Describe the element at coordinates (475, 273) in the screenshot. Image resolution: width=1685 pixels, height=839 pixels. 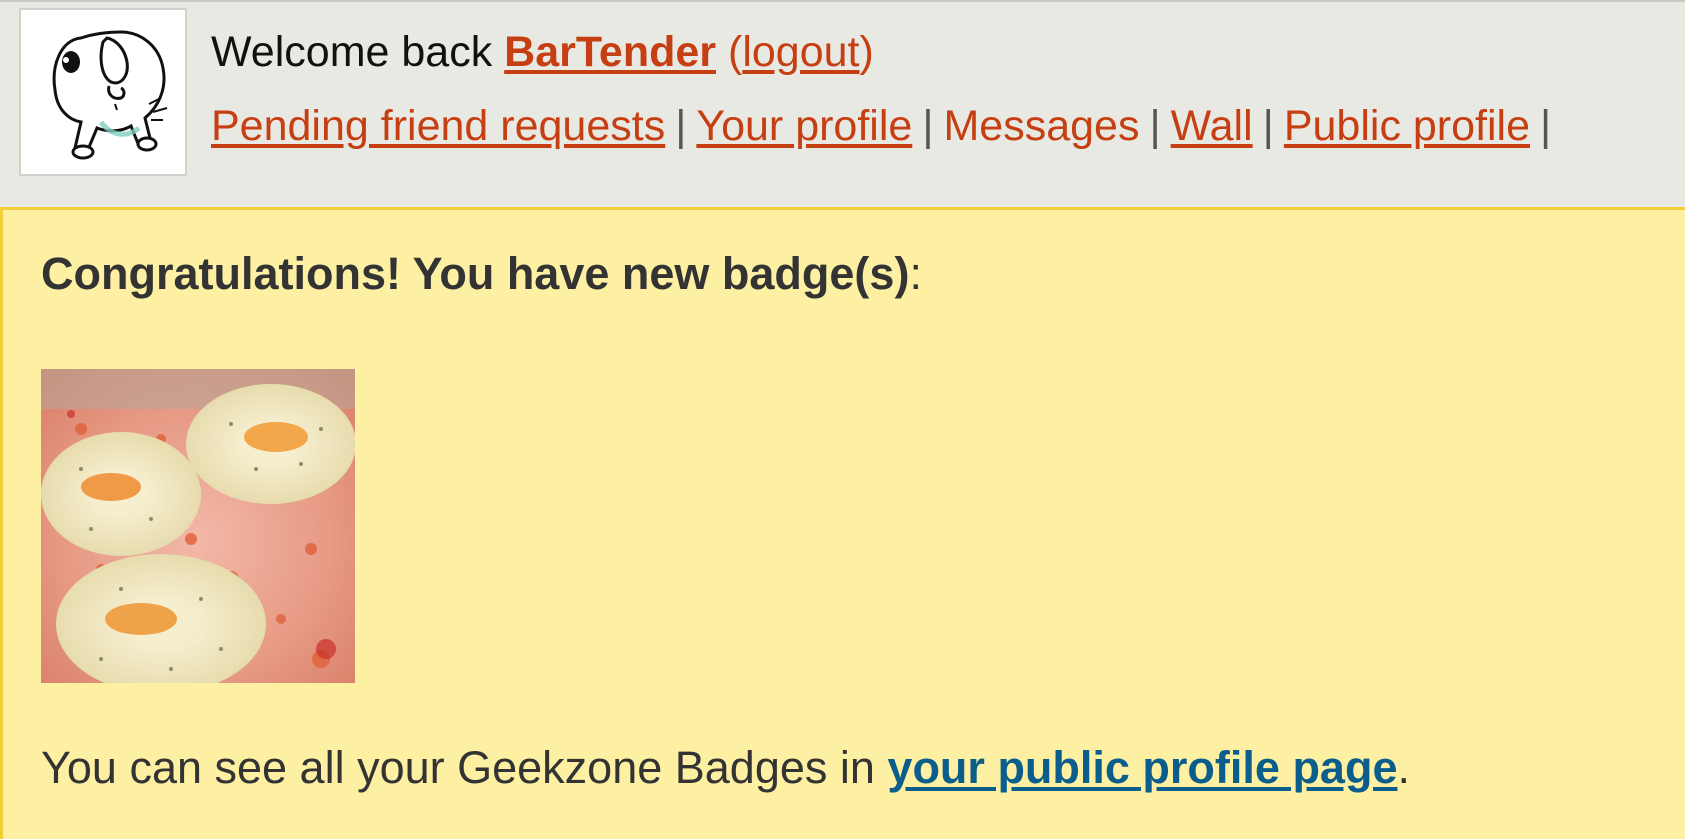
I see `notice-title-bold: Congratulations! You have new badge(s)` at that location.